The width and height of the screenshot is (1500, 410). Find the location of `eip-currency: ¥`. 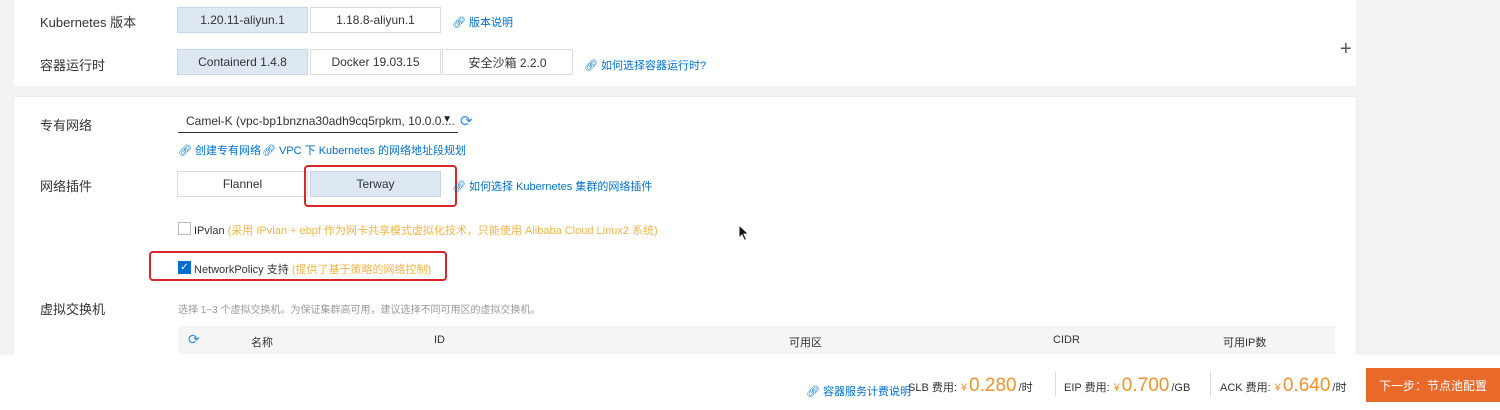

eip-currency: ¥ is located at coordinates (1116, 388).